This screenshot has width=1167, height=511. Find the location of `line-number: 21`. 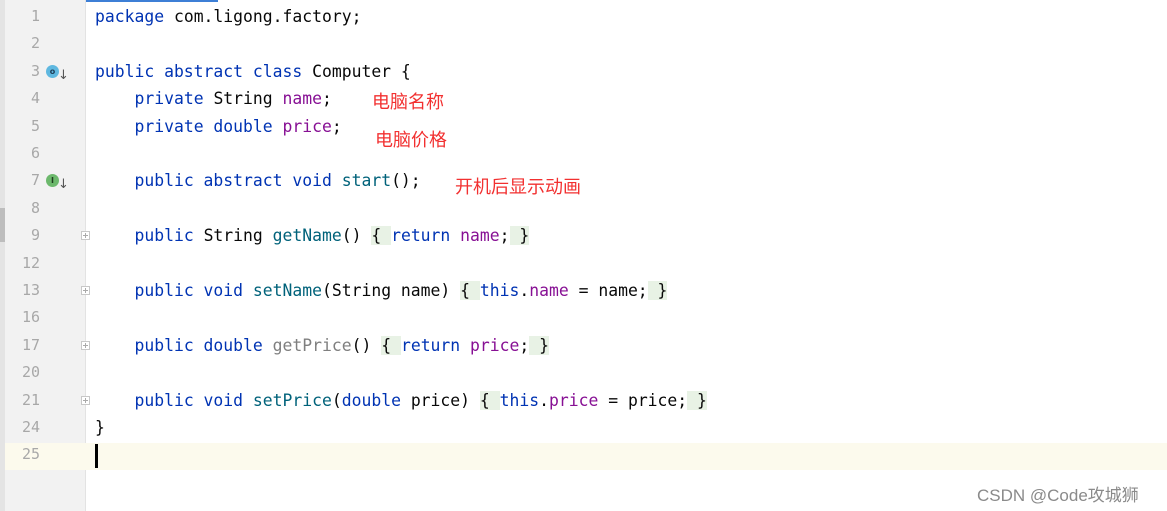

line-number: 21 is located at coordinates (30, 399).